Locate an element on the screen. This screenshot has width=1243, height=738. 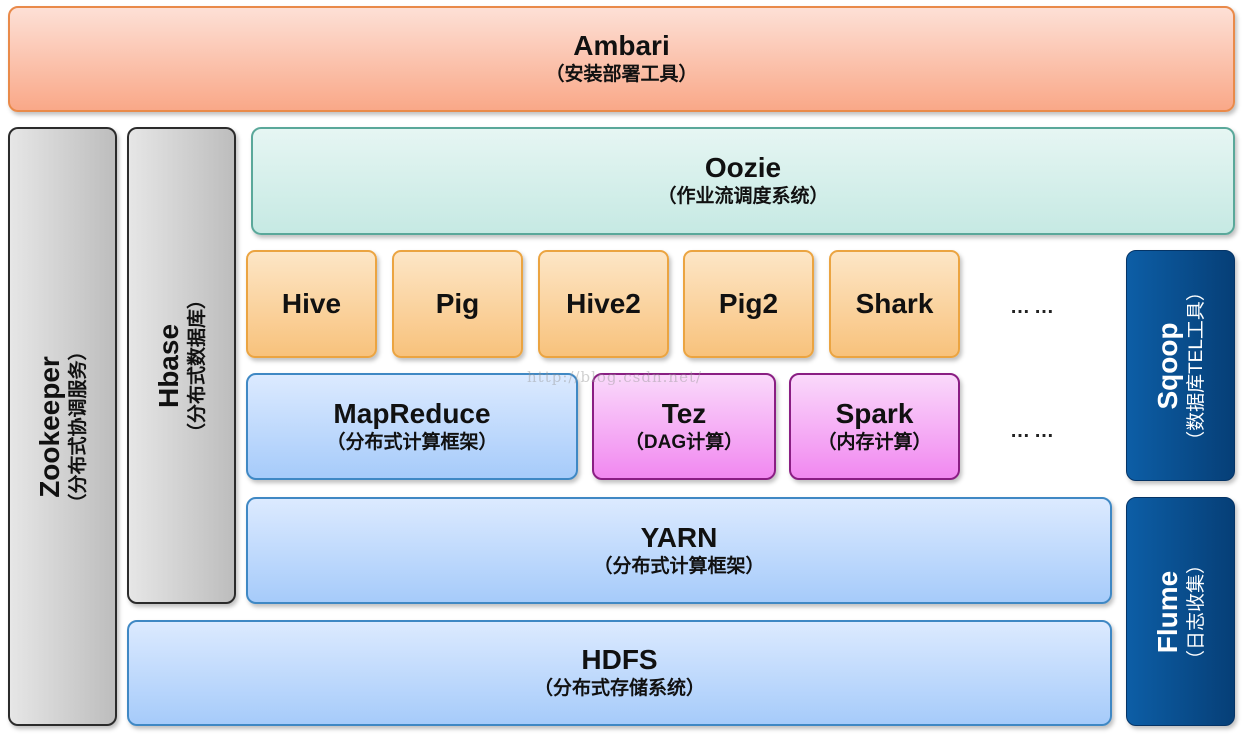
flume-box: Flume （日志收集） is located at coordinates (1180, 611).